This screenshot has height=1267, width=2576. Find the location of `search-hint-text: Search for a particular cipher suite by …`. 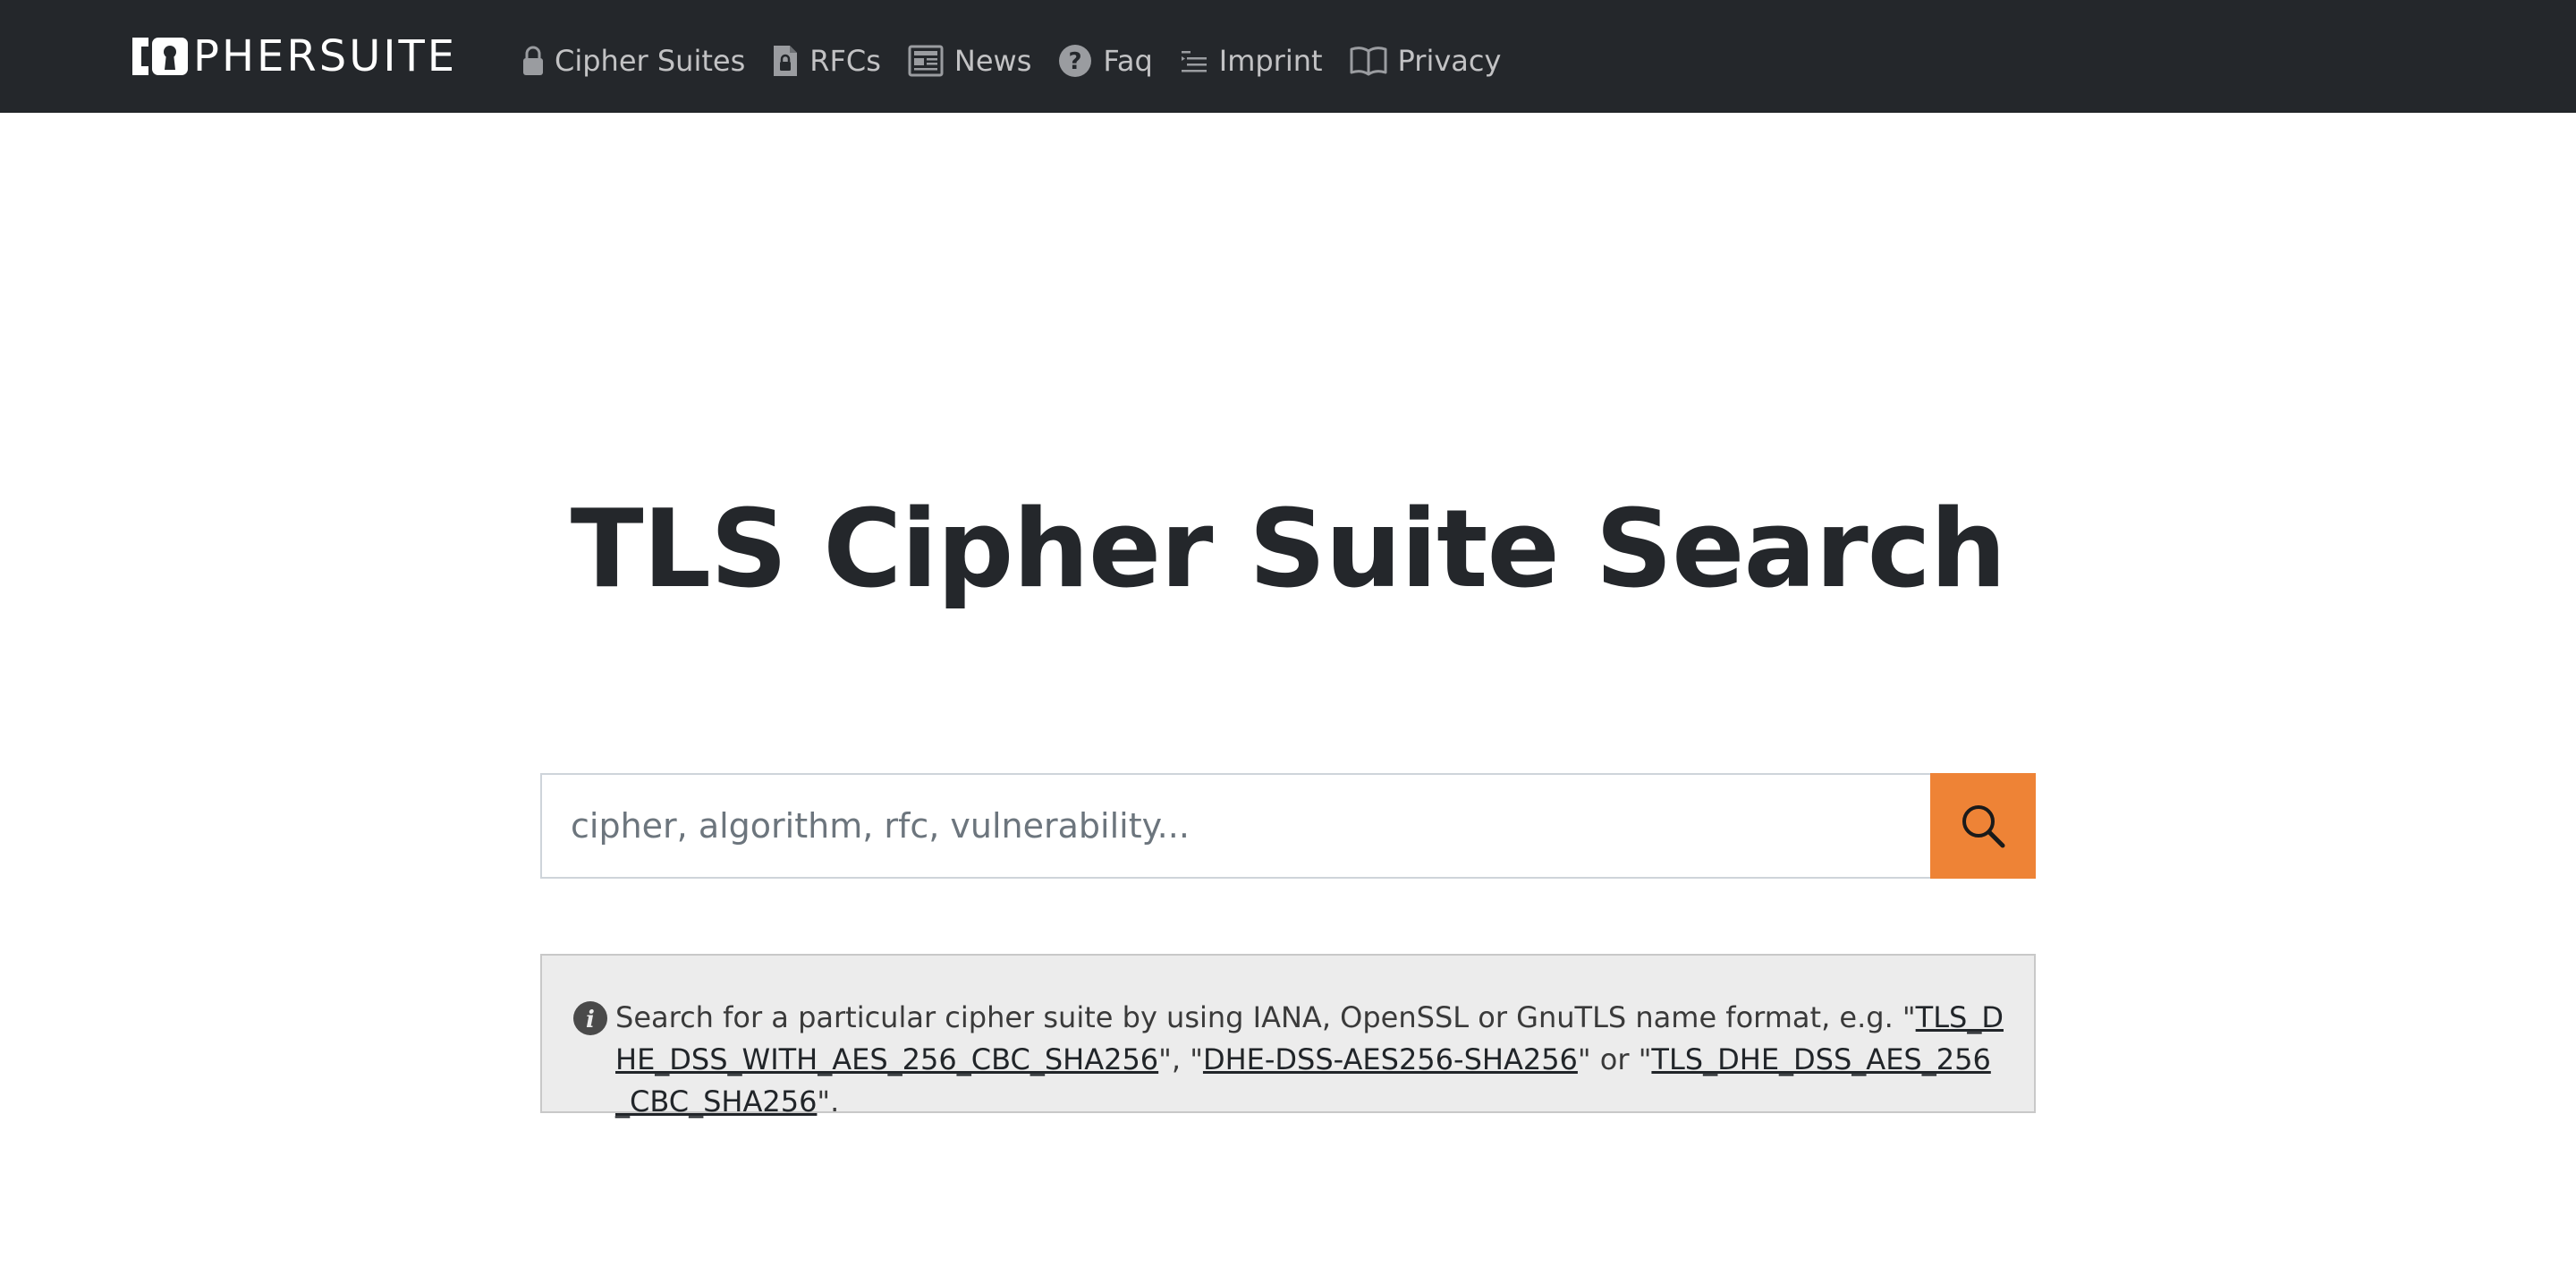

search-hint-text: Search for a particular cipher suite by … is located at coordinates (1309, 1060).